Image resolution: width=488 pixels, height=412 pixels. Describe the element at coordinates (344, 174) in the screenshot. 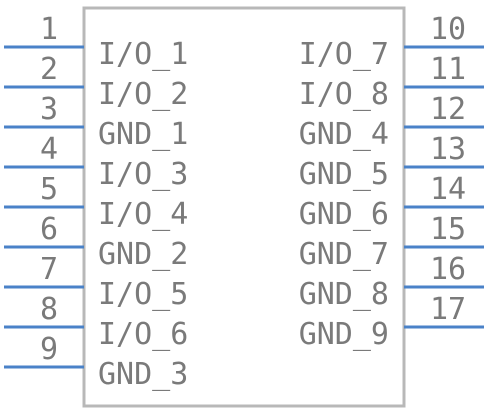

I see `pin-name: GND_5` at that location.